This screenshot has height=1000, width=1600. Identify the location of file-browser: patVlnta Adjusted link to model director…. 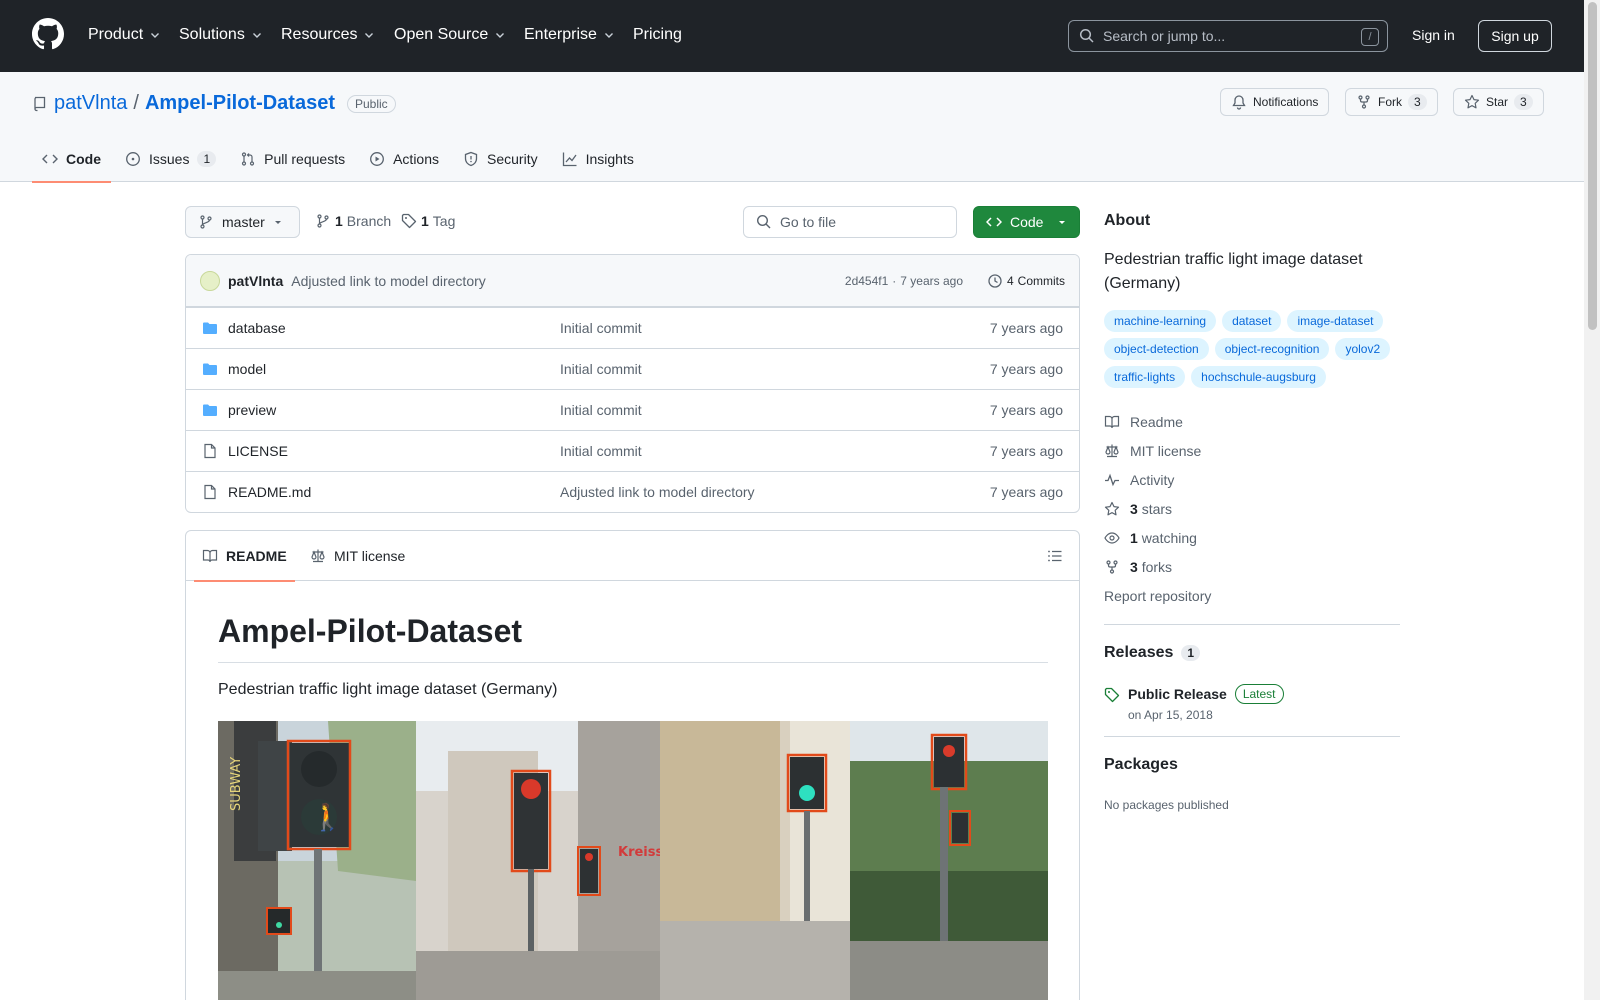
(632, 383).